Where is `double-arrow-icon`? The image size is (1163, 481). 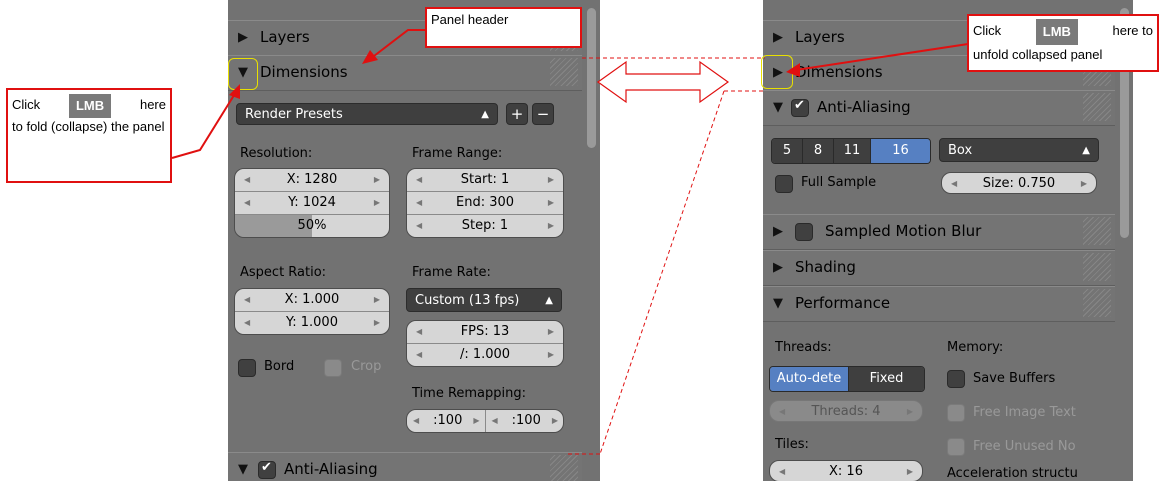
double-arrow-icon is located at coordinates (663, 82).